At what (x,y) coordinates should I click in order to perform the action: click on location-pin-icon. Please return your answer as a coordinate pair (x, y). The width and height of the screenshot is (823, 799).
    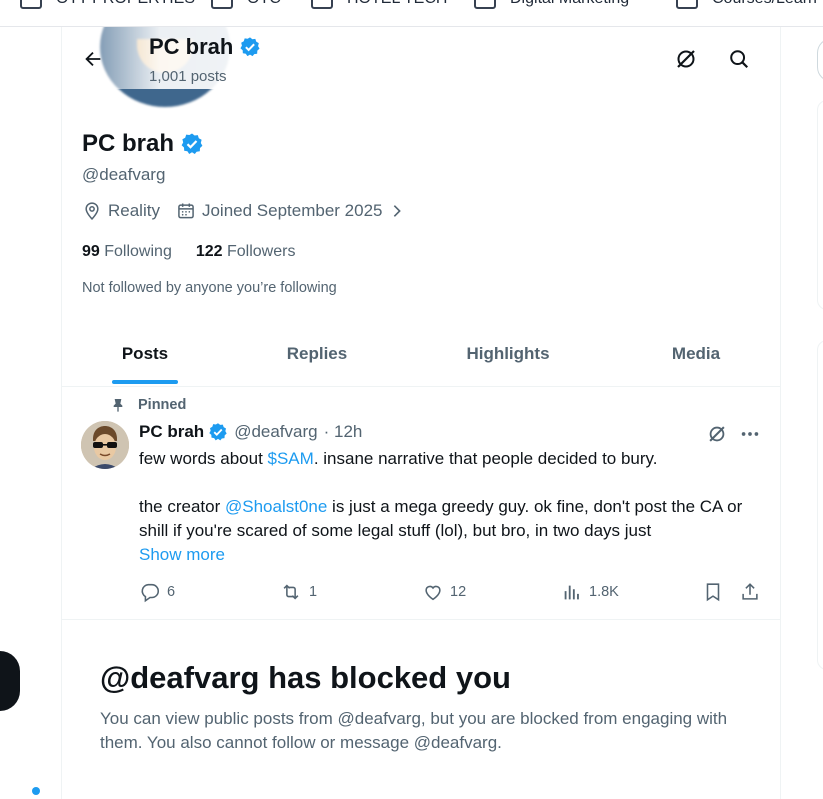
    Looking at the image, I should click on (92, 211).